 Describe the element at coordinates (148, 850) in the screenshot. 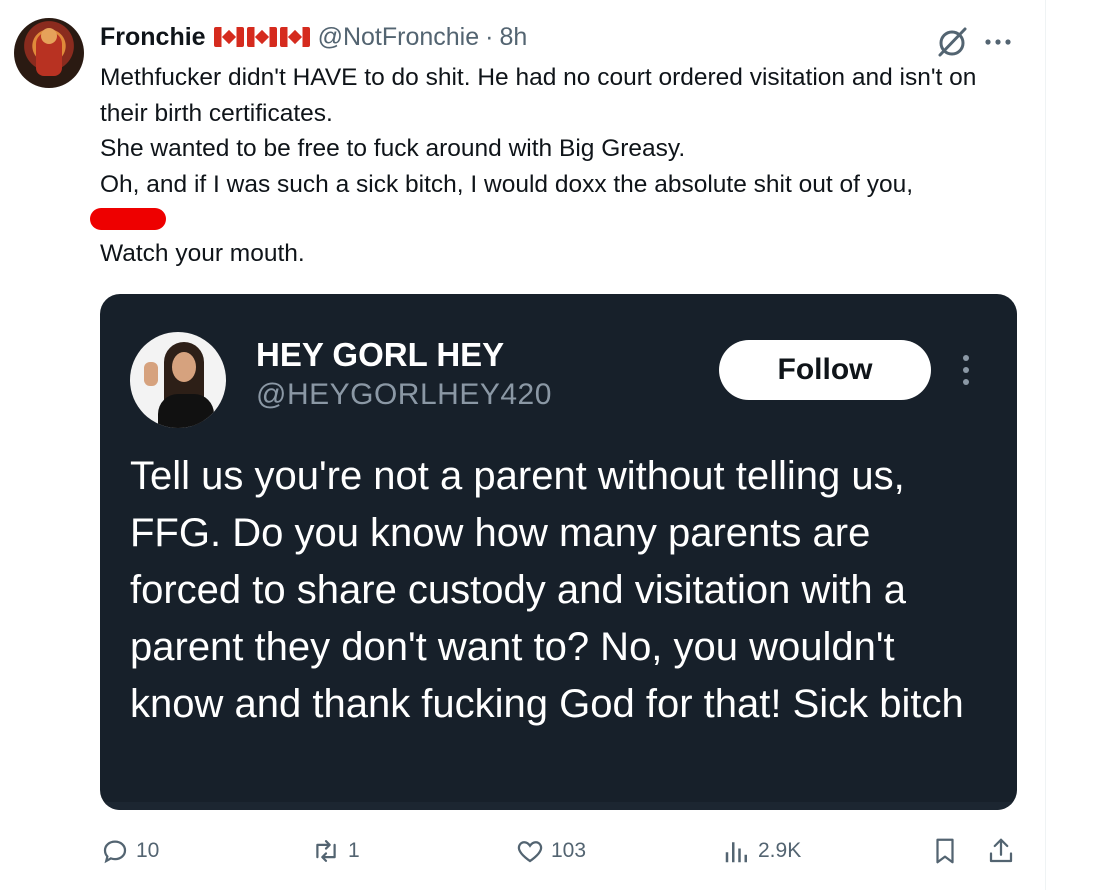

I see `reply-count: 10` at that location.